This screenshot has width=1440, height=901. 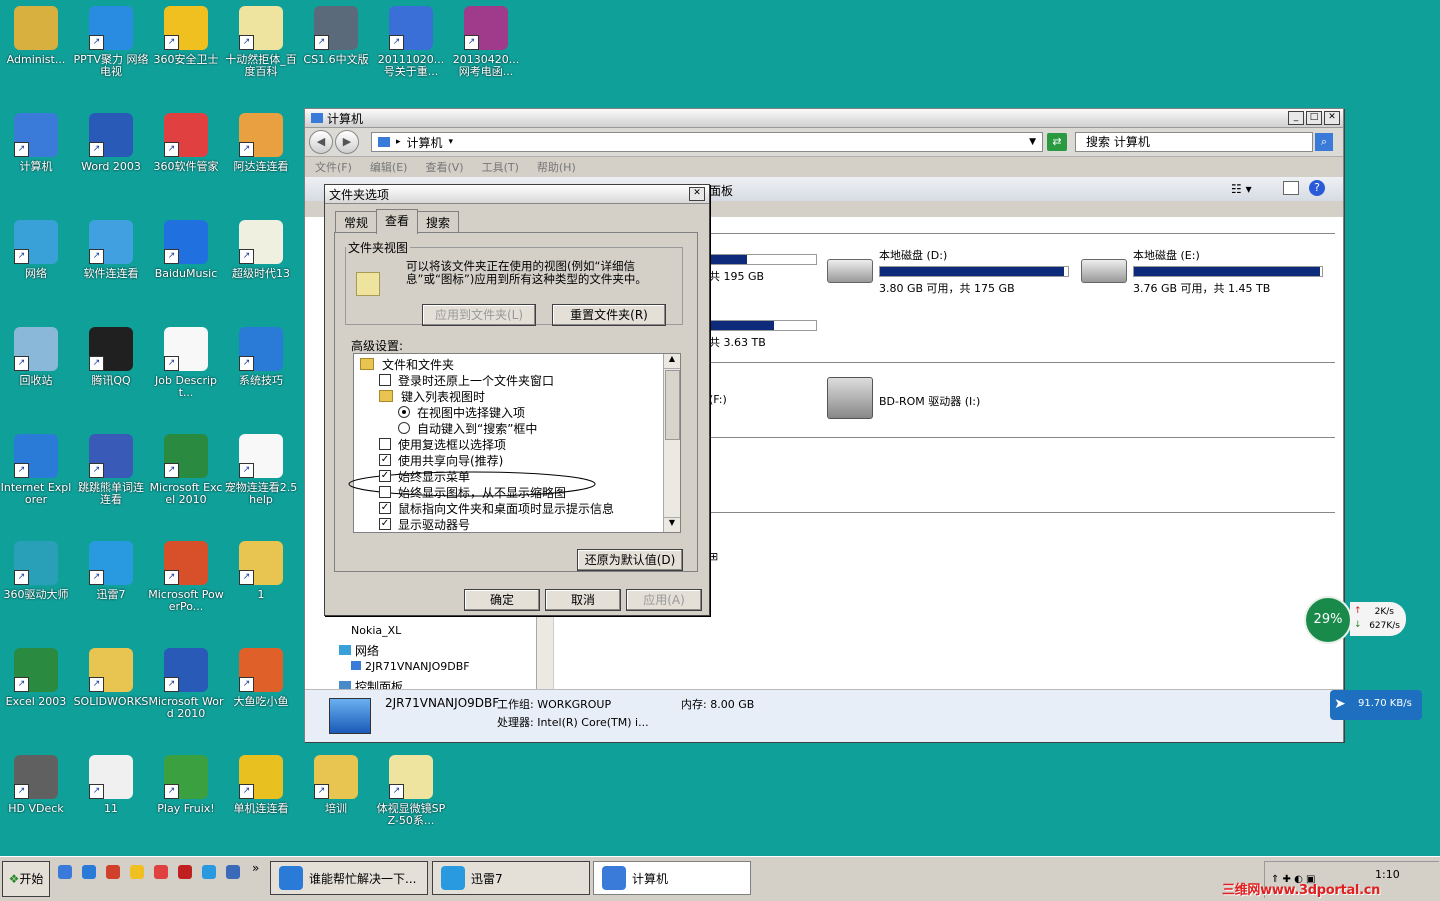 What do you see at coordinates (442, 444) in the screenshot?
I see `advanced-setting-item: 使用复选框以选择项` at bounding box center [442, 444].